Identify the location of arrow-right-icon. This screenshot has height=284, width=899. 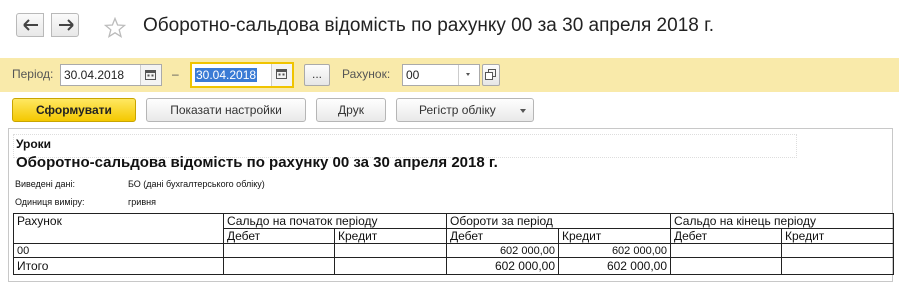
(66, 25).